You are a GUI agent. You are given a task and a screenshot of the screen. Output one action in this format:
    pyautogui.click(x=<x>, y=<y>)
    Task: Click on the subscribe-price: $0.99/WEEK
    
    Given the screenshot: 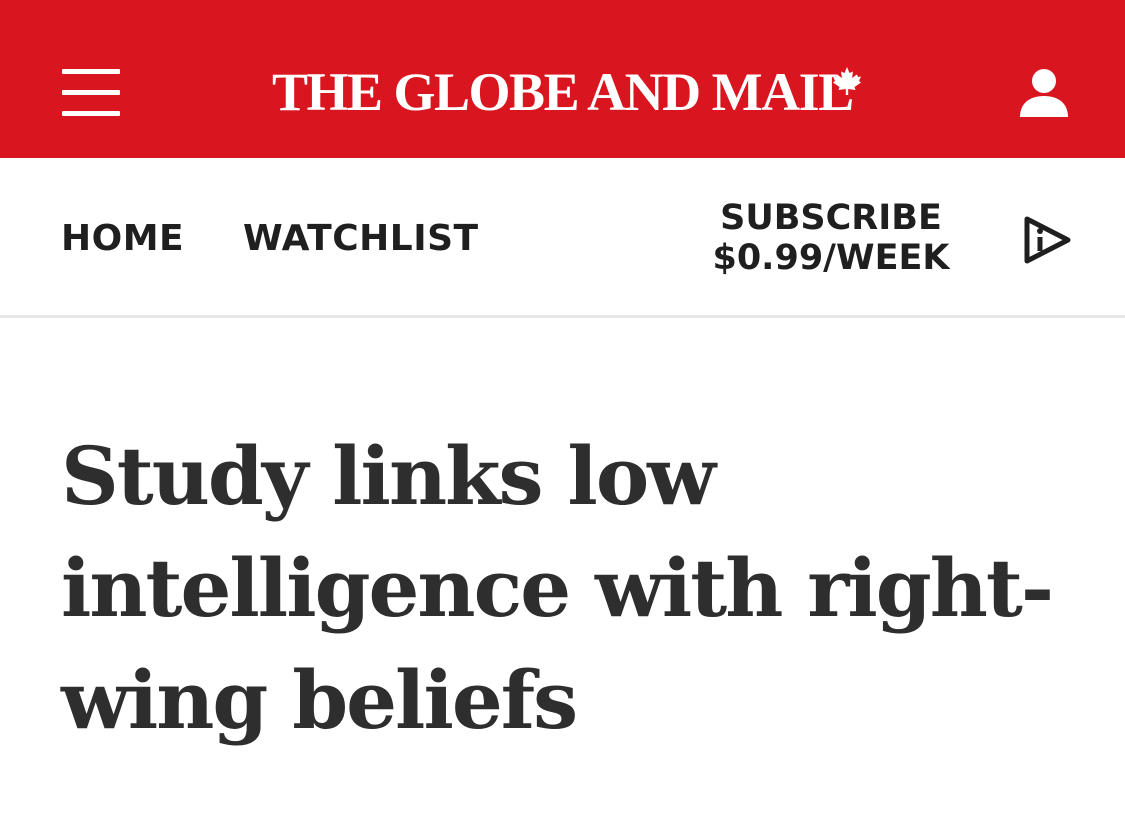 What is the action you would take?
    pyautogui.click(x=831, y=258)
    